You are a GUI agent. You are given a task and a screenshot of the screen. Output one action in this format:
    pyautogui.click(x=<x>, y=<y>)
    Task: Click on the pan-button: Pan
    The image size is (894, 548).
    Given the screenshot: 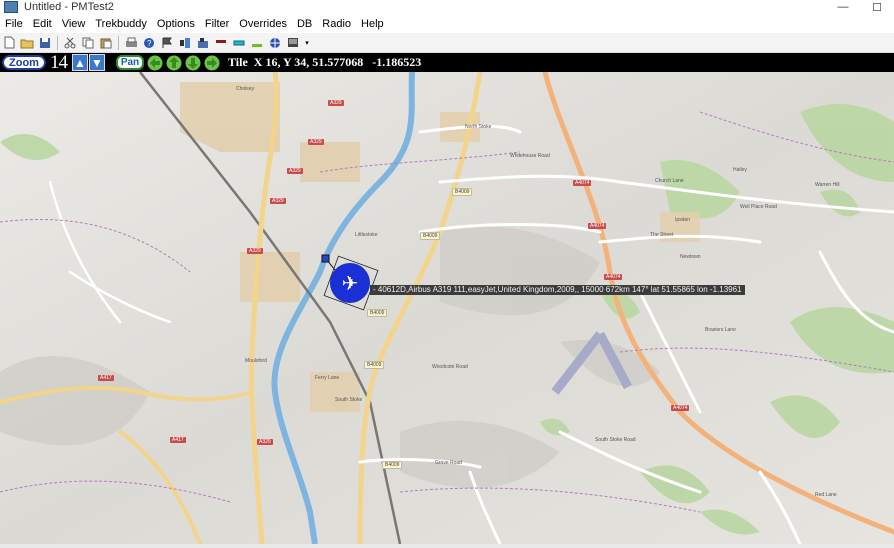 What is the action you would take?
    pyautogui.click(x=130, y=62)
    